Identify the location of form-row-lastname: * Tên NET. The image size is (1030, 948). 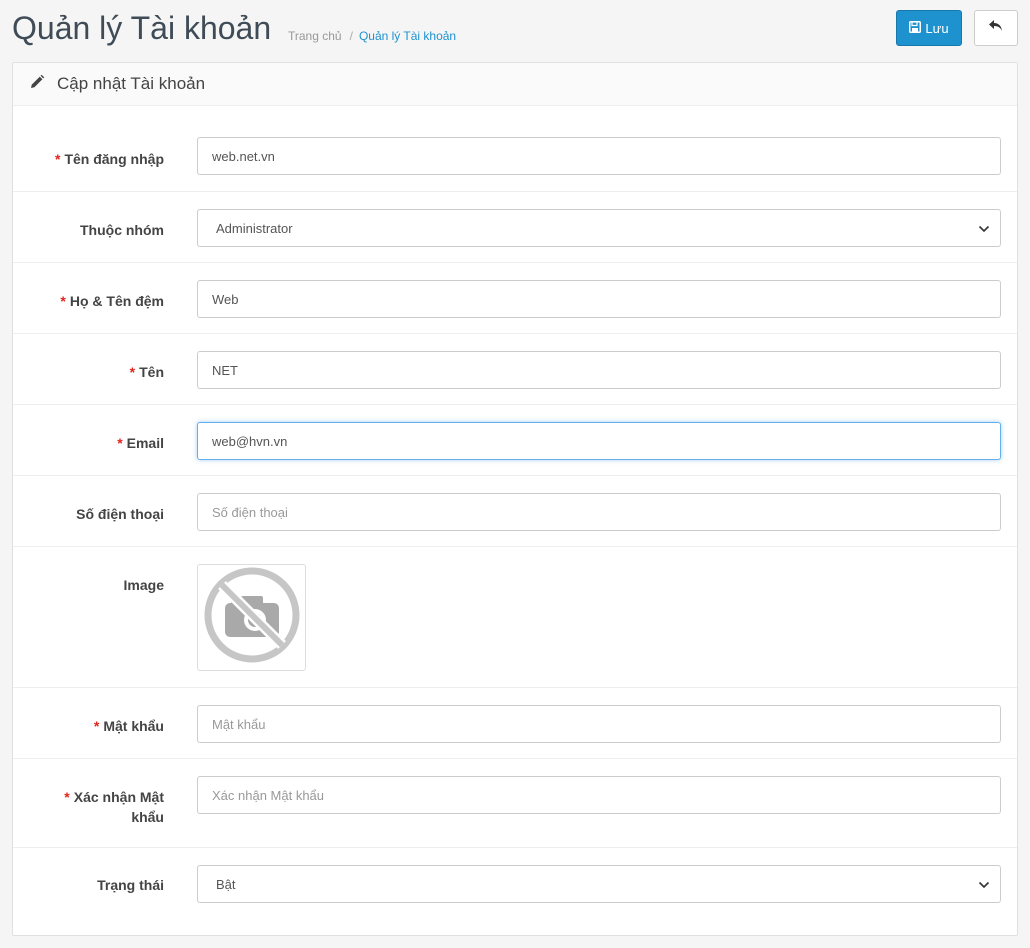
(515, 369).